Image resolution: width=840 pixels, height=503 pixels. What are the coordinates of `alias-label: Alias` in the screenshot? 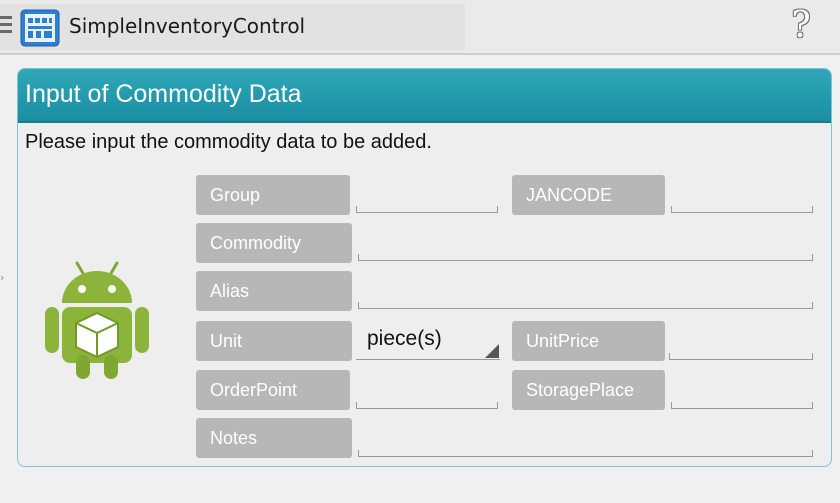 It's located at (274, 291).